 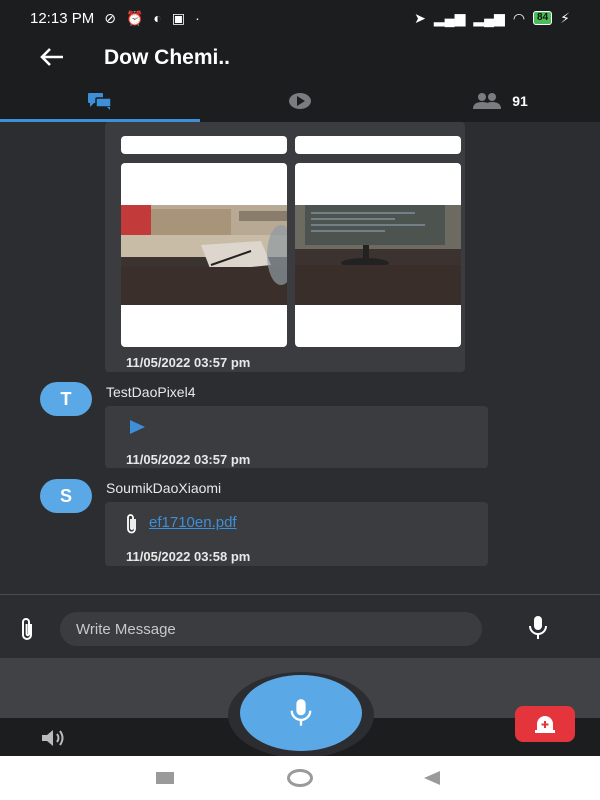 I want to click on sender-name: TestDaoPixel4, so click(x=151, y=392).